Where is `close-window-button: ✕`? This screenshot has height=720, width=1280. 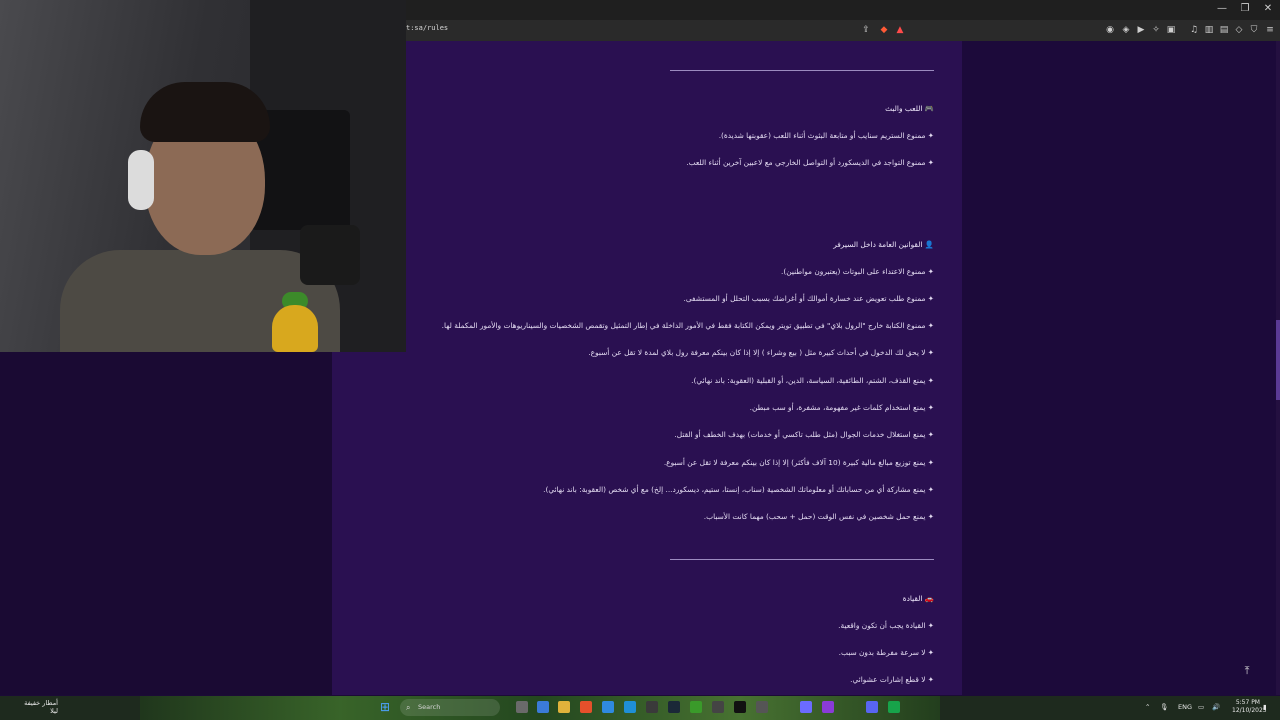
close-window-button: ✕ is located at coordinates (1268, 8).